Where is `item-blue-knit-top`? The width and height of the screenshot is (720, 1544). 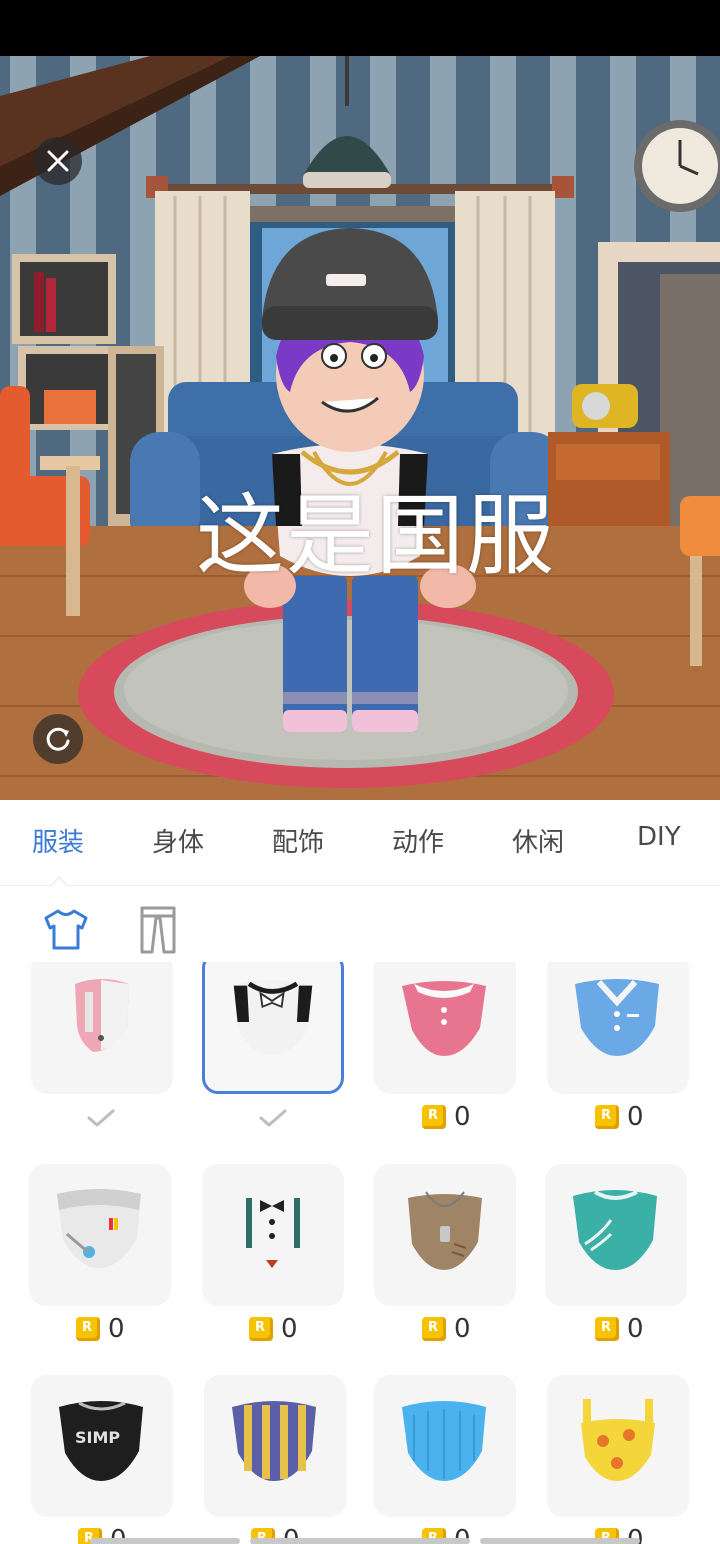
item-blue-knit-top is located at coordinates (445, 1446).